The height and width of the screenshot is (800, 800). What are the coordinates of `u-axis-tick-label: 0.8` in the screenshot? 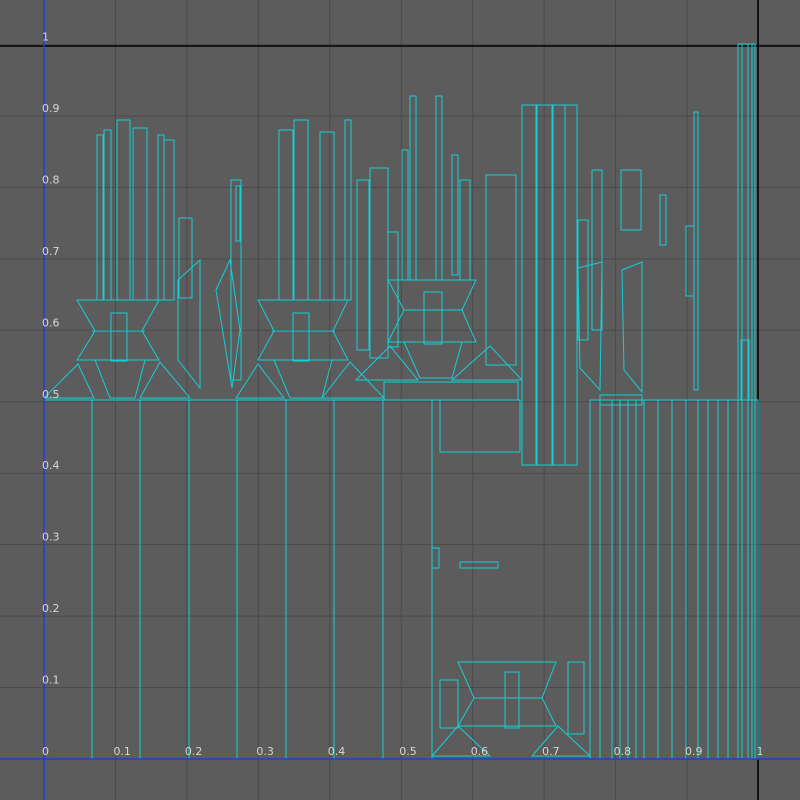 It's located at (623, 751).